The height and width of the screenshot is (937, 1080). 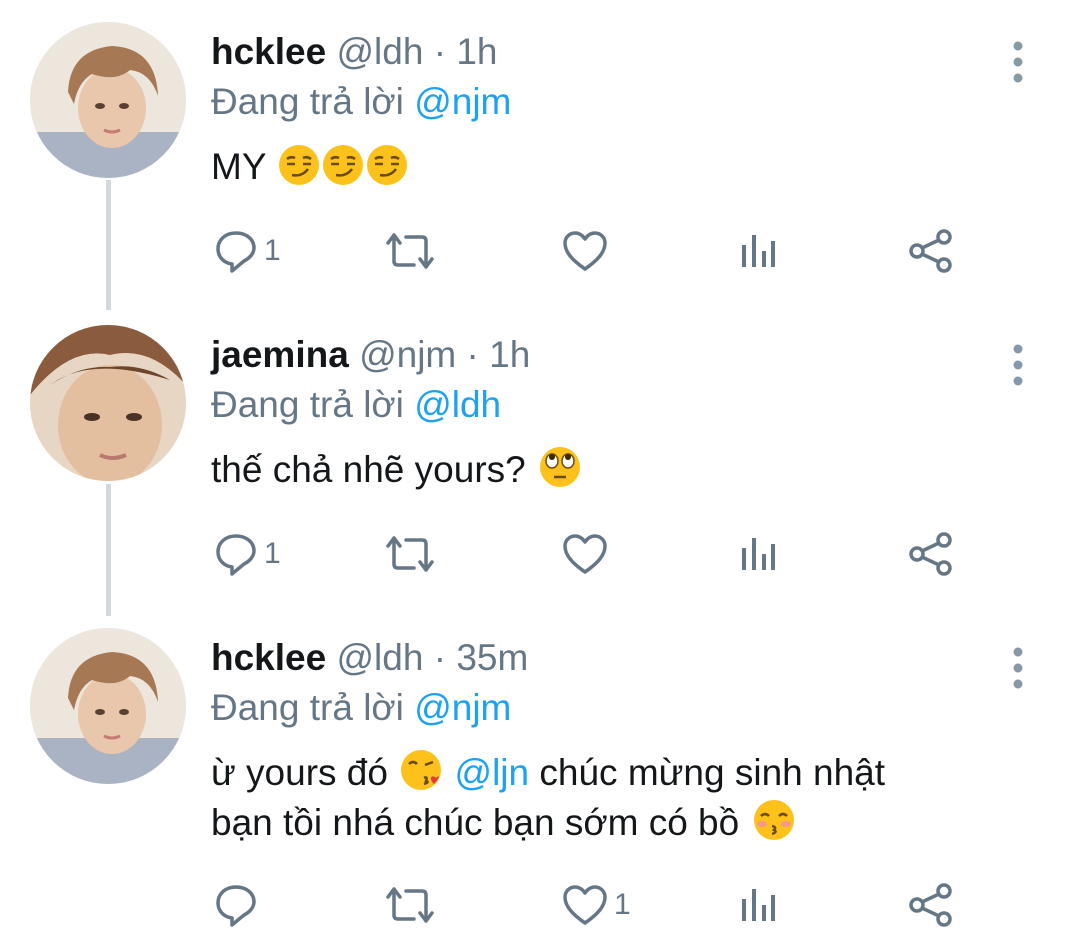 What do you see at coordinates (299, 772) in the screenshot?
I see `tweet-text-content: ừ yours đó` at bounding box center [299, 772].